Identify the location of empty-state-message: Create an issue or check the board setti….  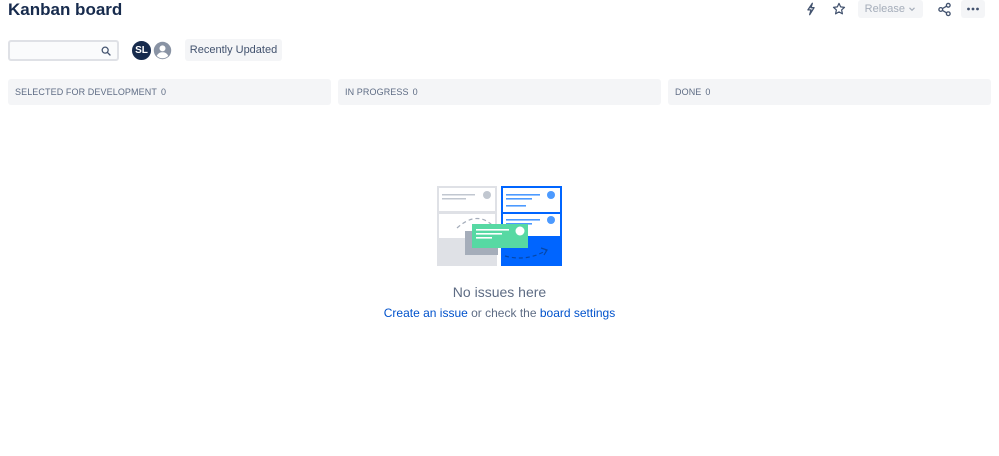
(499, 313).